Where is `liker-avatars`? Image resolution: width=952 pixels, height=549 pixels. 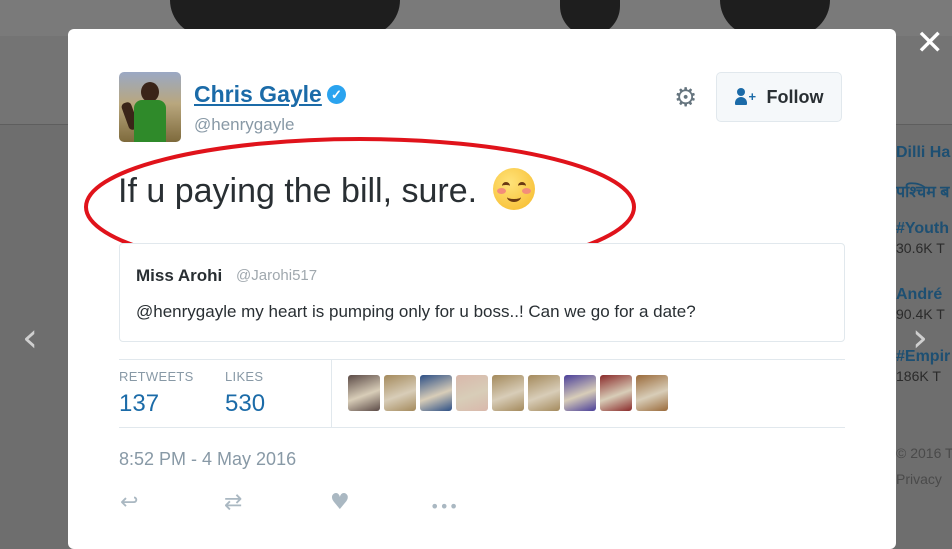
liker-avatars is located at coordinates (508, 393).